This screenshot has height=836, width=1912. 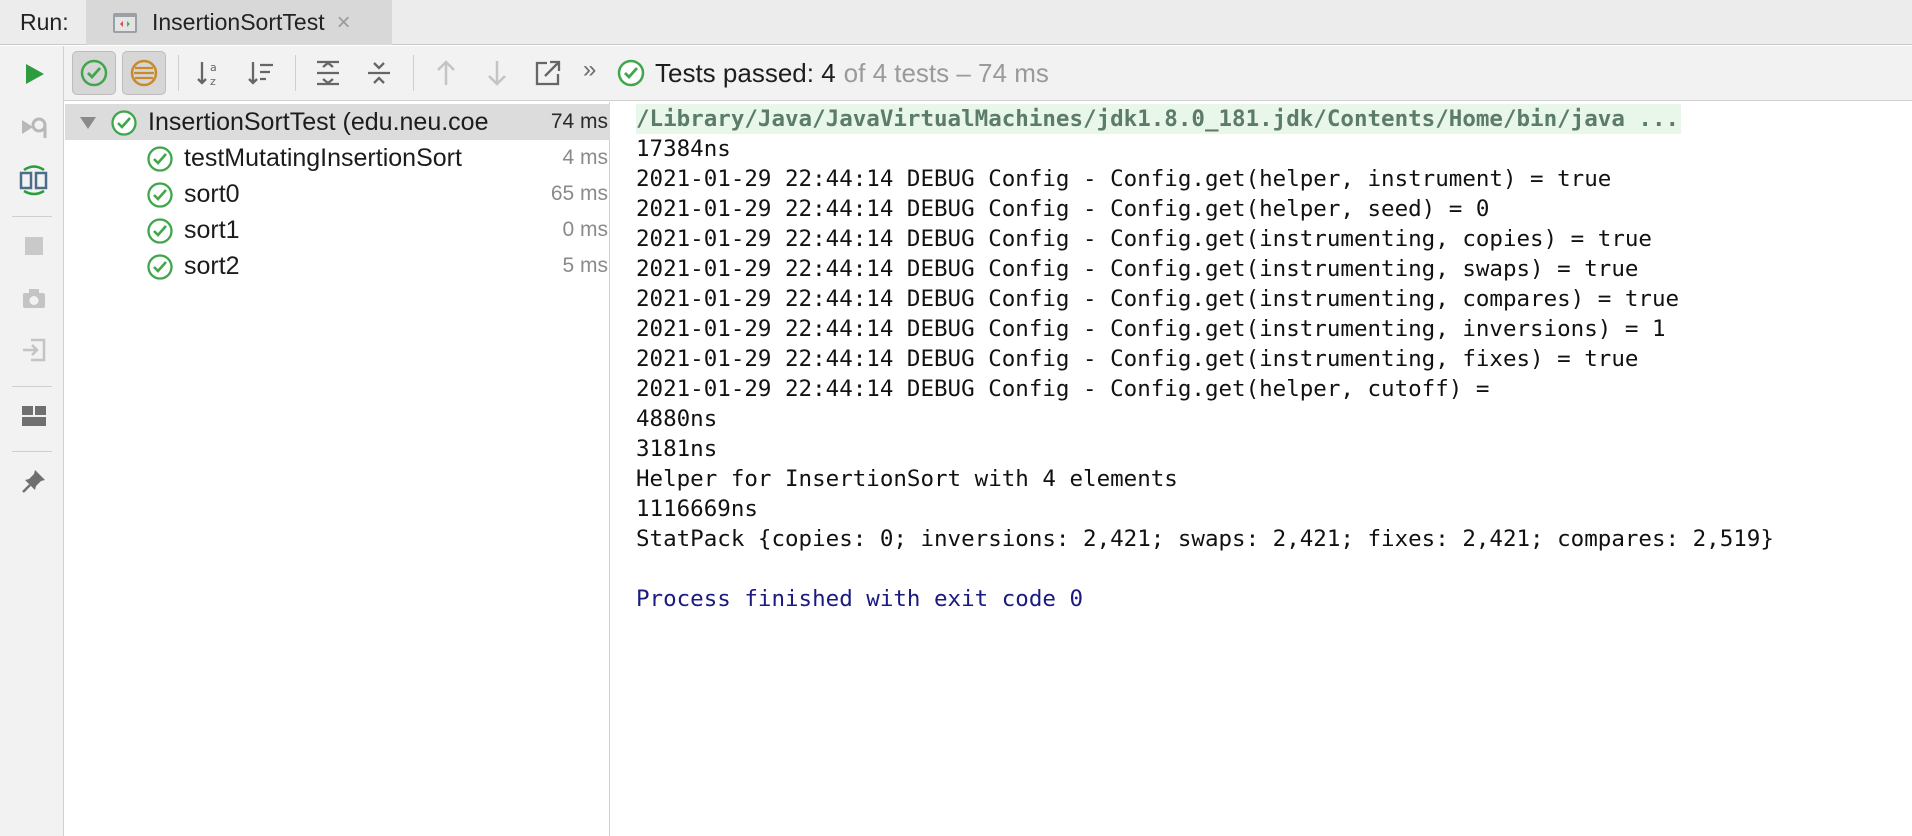 What do you see at coordinates (344, 22) in the screenshot?
I see `close-icon: ×` at bounding box center [344, 22].